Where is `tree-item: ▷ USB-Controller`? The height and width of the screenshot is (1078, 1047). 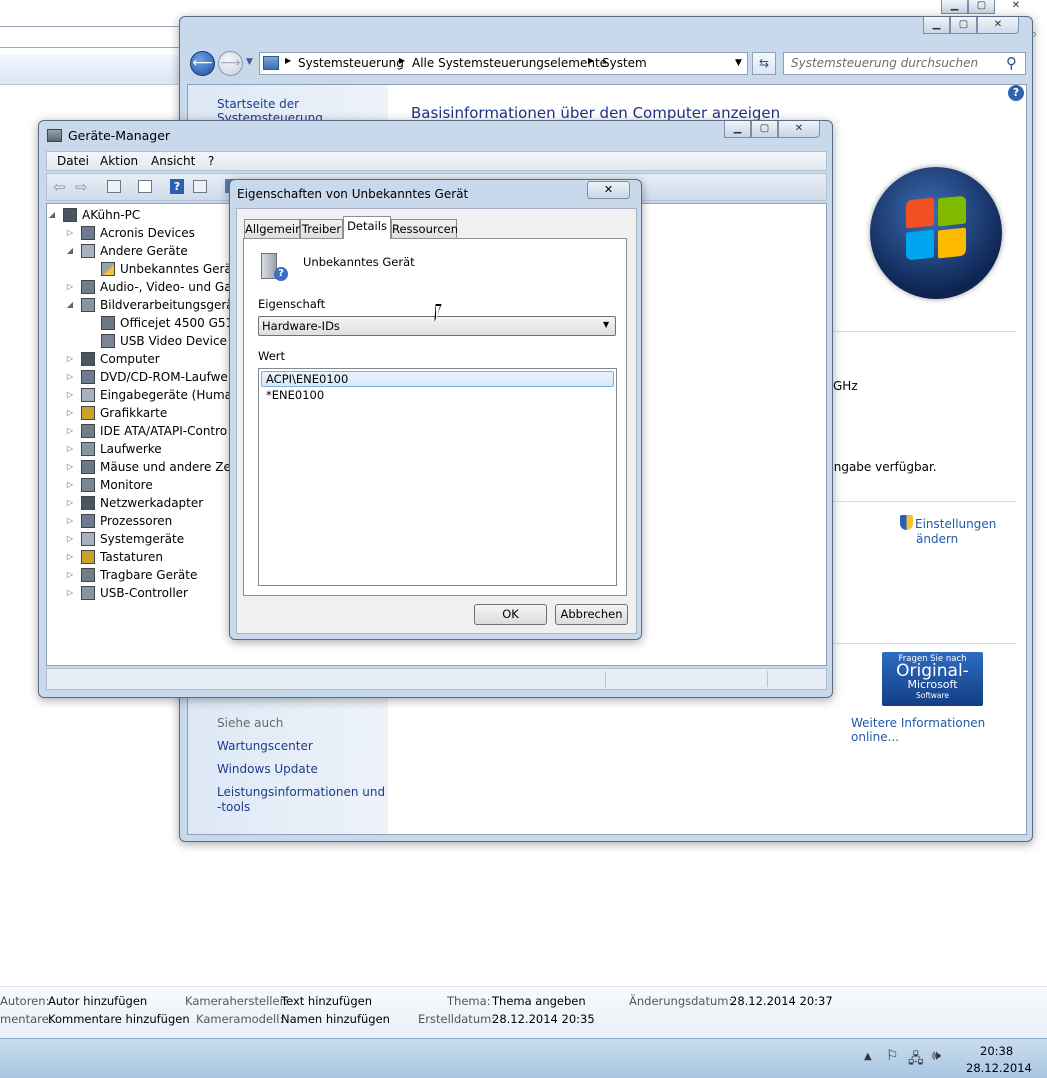
tree-item: ▷ USB-Controller is located at coordinates (137, 593).